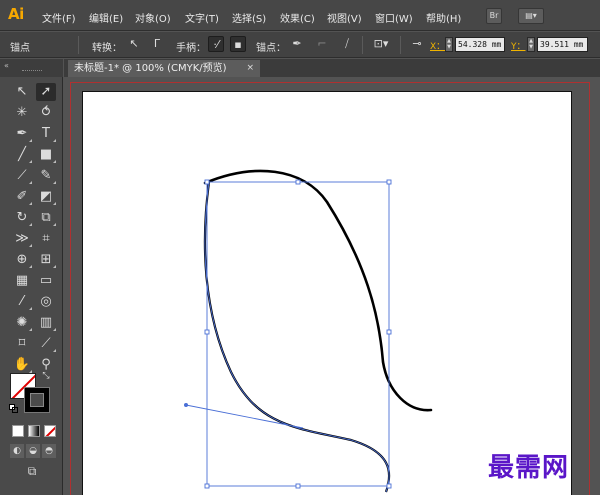 The image size is (600, 495). Describe the element at coordinates (297, 44) in the screenshot. I see `remove-anchor-icon: ✒` at that location.